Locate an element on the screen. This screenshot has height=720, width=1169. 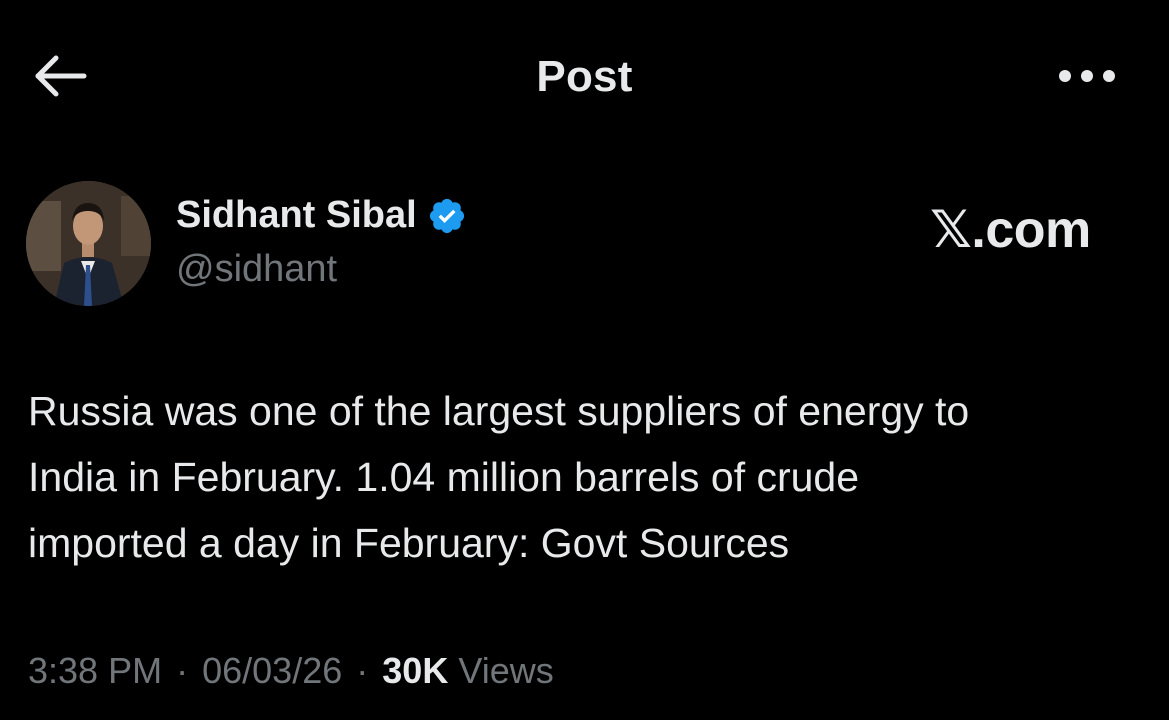
views-label: Views is located at coordinates (506, 670).